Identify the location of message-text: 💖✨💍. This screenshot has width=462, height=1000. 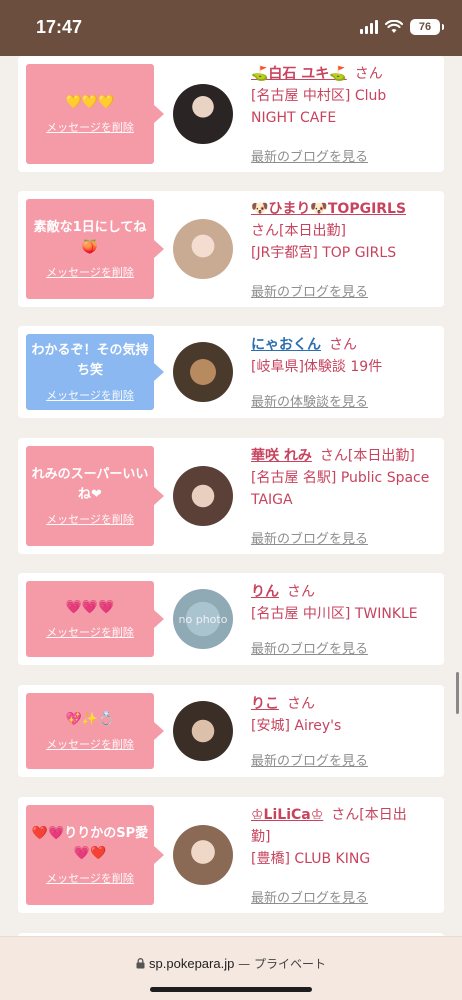
(90, 719).